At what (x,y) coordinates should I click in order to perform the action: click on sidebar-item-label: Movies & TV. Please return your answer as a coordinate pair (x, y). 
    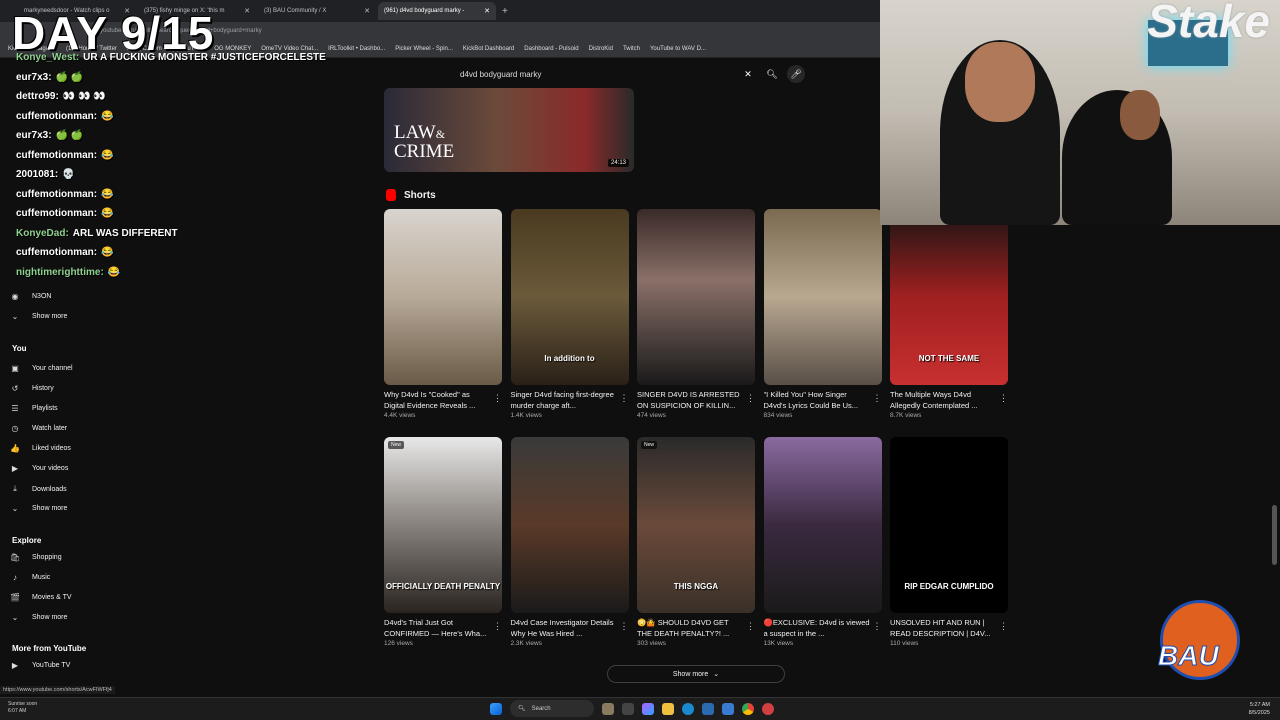
    Looking at the image, I should click on (52, 597).